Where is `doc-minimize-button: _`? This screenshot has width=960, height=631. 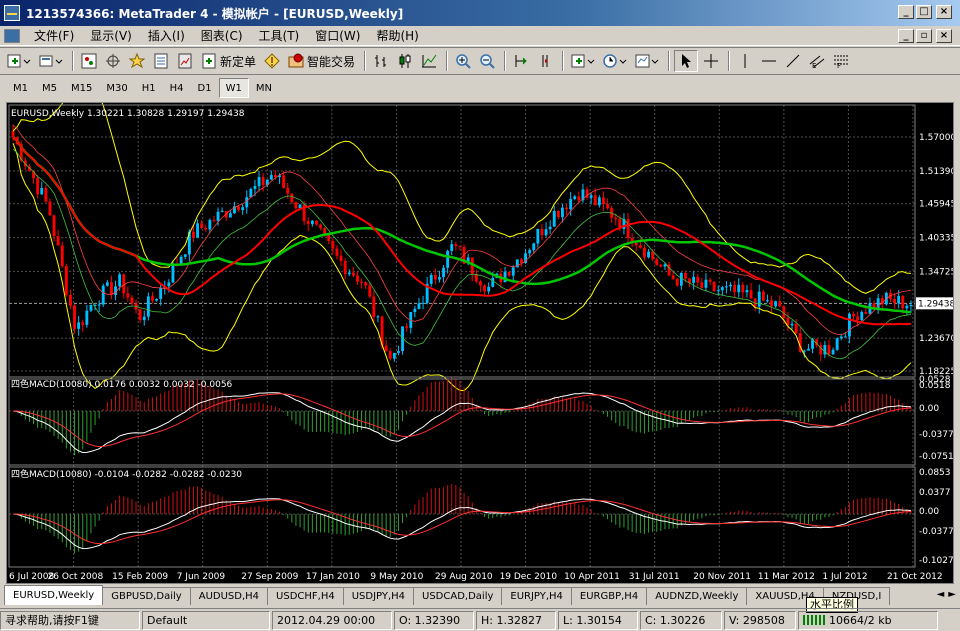 doc-minimize-button: _ is located at coordinates (906, 36).